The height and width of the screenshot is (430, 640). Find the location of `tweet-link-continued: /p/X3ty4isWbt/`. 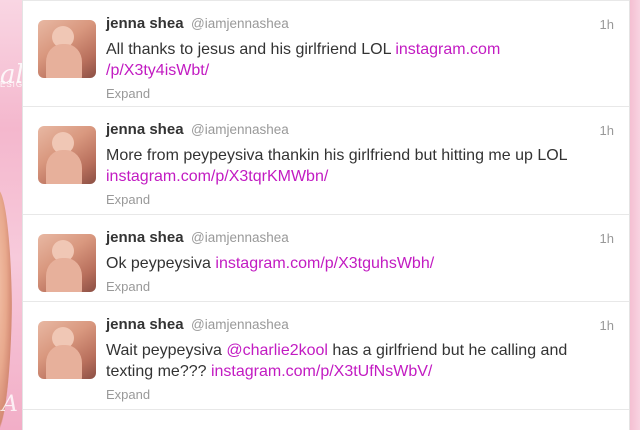

tweet-link-continued: /p/X3ty4isWbt/ is located at coordinates (157, 70).